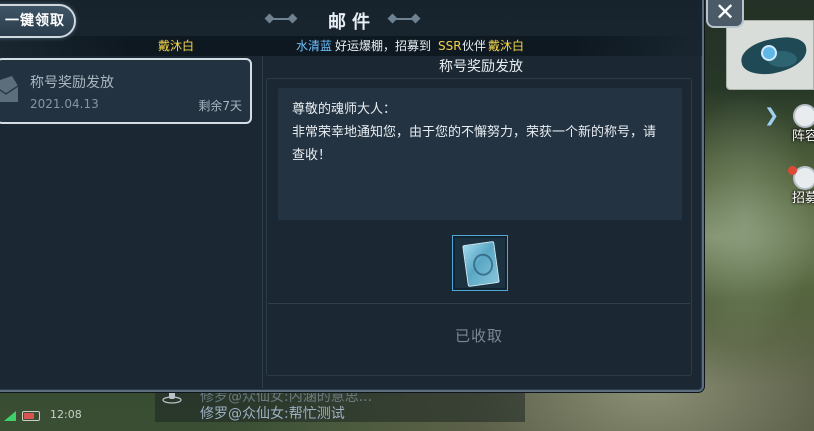 This screenshot has width=814, height=431. I want to click on lineup-button: 阵容, so click(802, 124).